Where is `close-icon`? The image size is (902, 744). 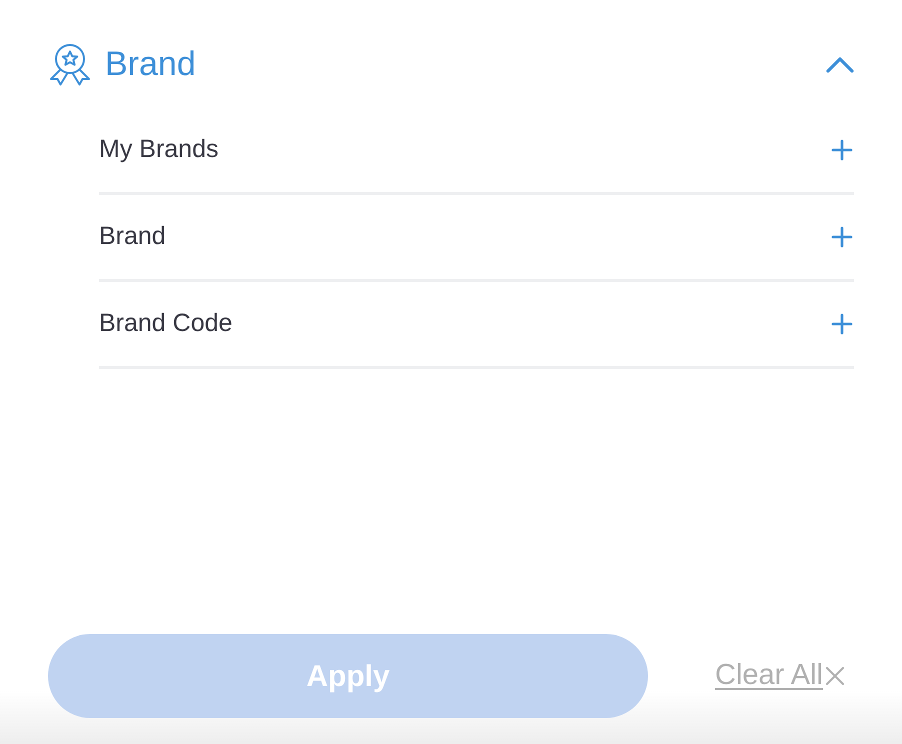
close-icon is located at coordinates (835, 676).